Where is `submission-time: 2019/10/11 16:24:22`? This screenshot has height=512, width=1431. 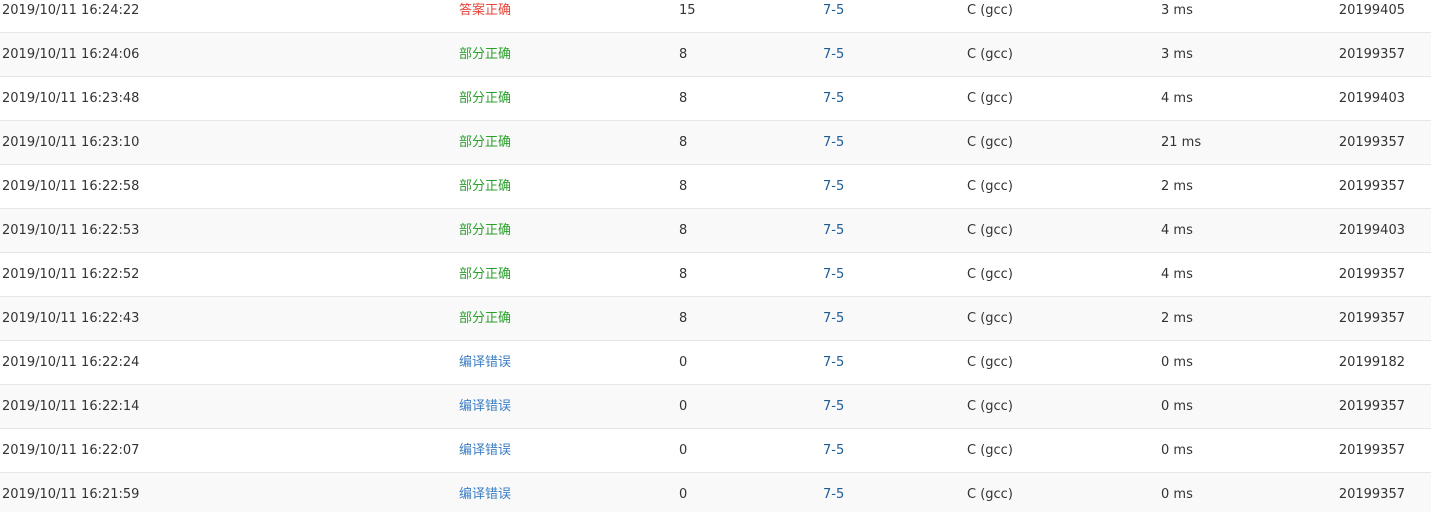 submission-time: 2019/10/11 16:24:22 is located at coordinates (71, 10).